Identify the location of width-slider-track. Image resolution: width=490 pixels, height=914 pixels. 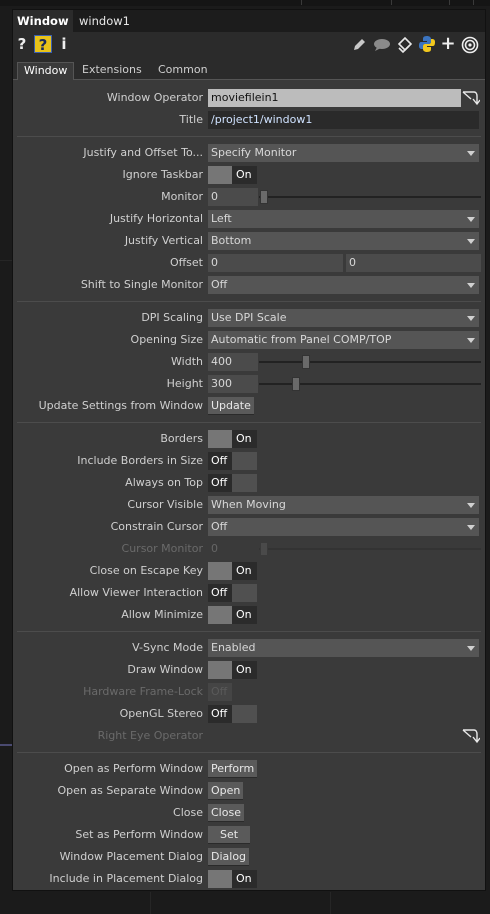
(370, 362).